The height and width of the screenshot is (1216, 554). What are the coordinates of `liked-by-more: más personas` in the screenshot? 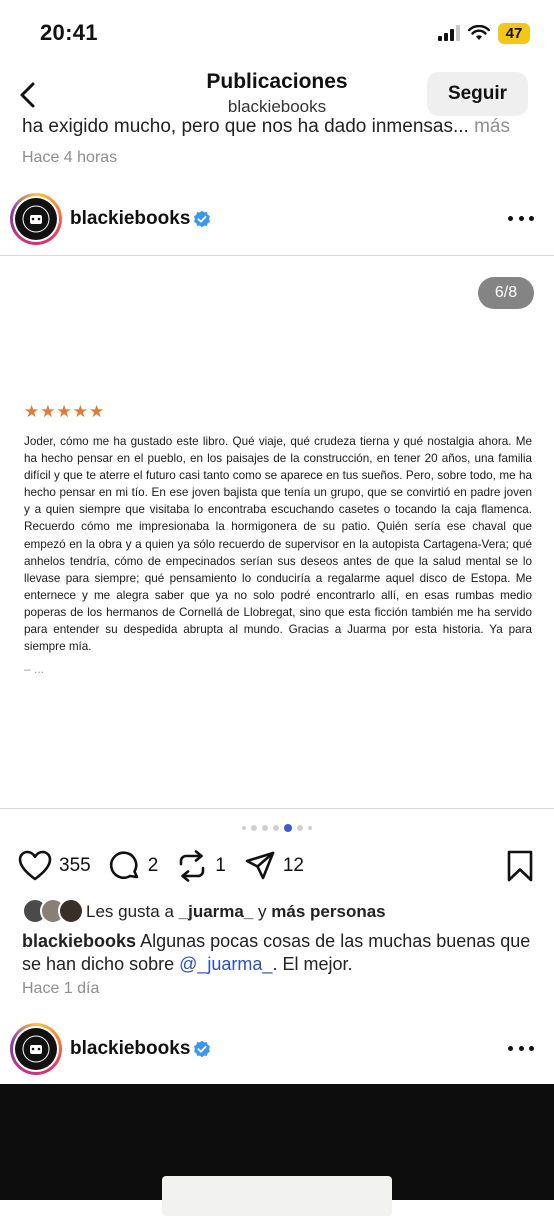 It's located at (328, 911).